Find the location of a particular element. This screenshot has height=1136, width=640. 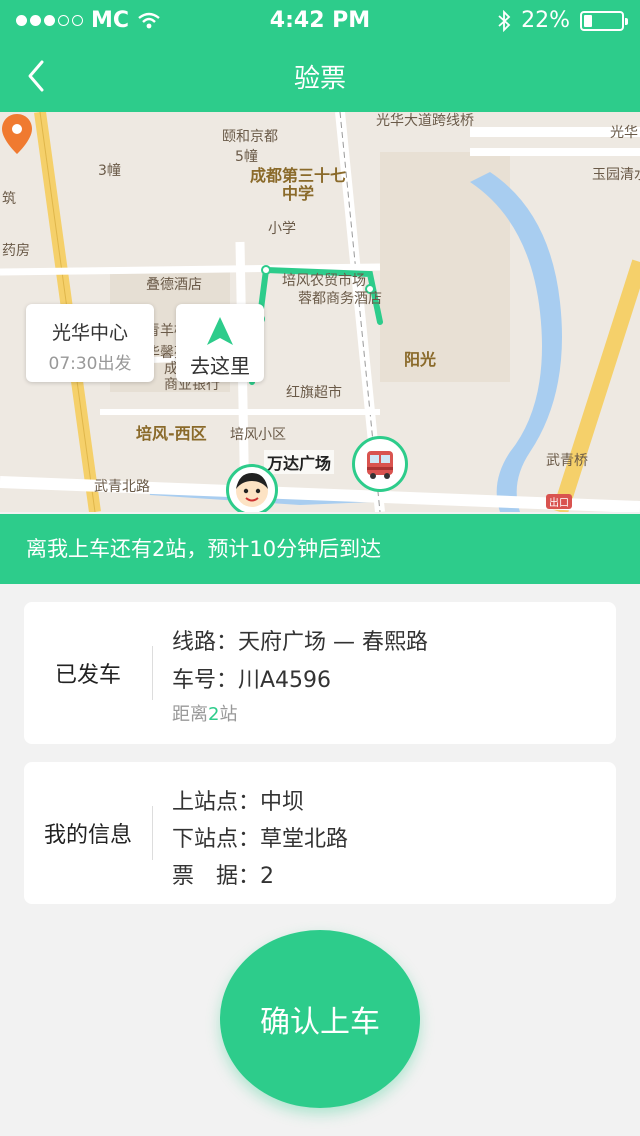

map-label: 小学 is located at coordinates (282, 229).